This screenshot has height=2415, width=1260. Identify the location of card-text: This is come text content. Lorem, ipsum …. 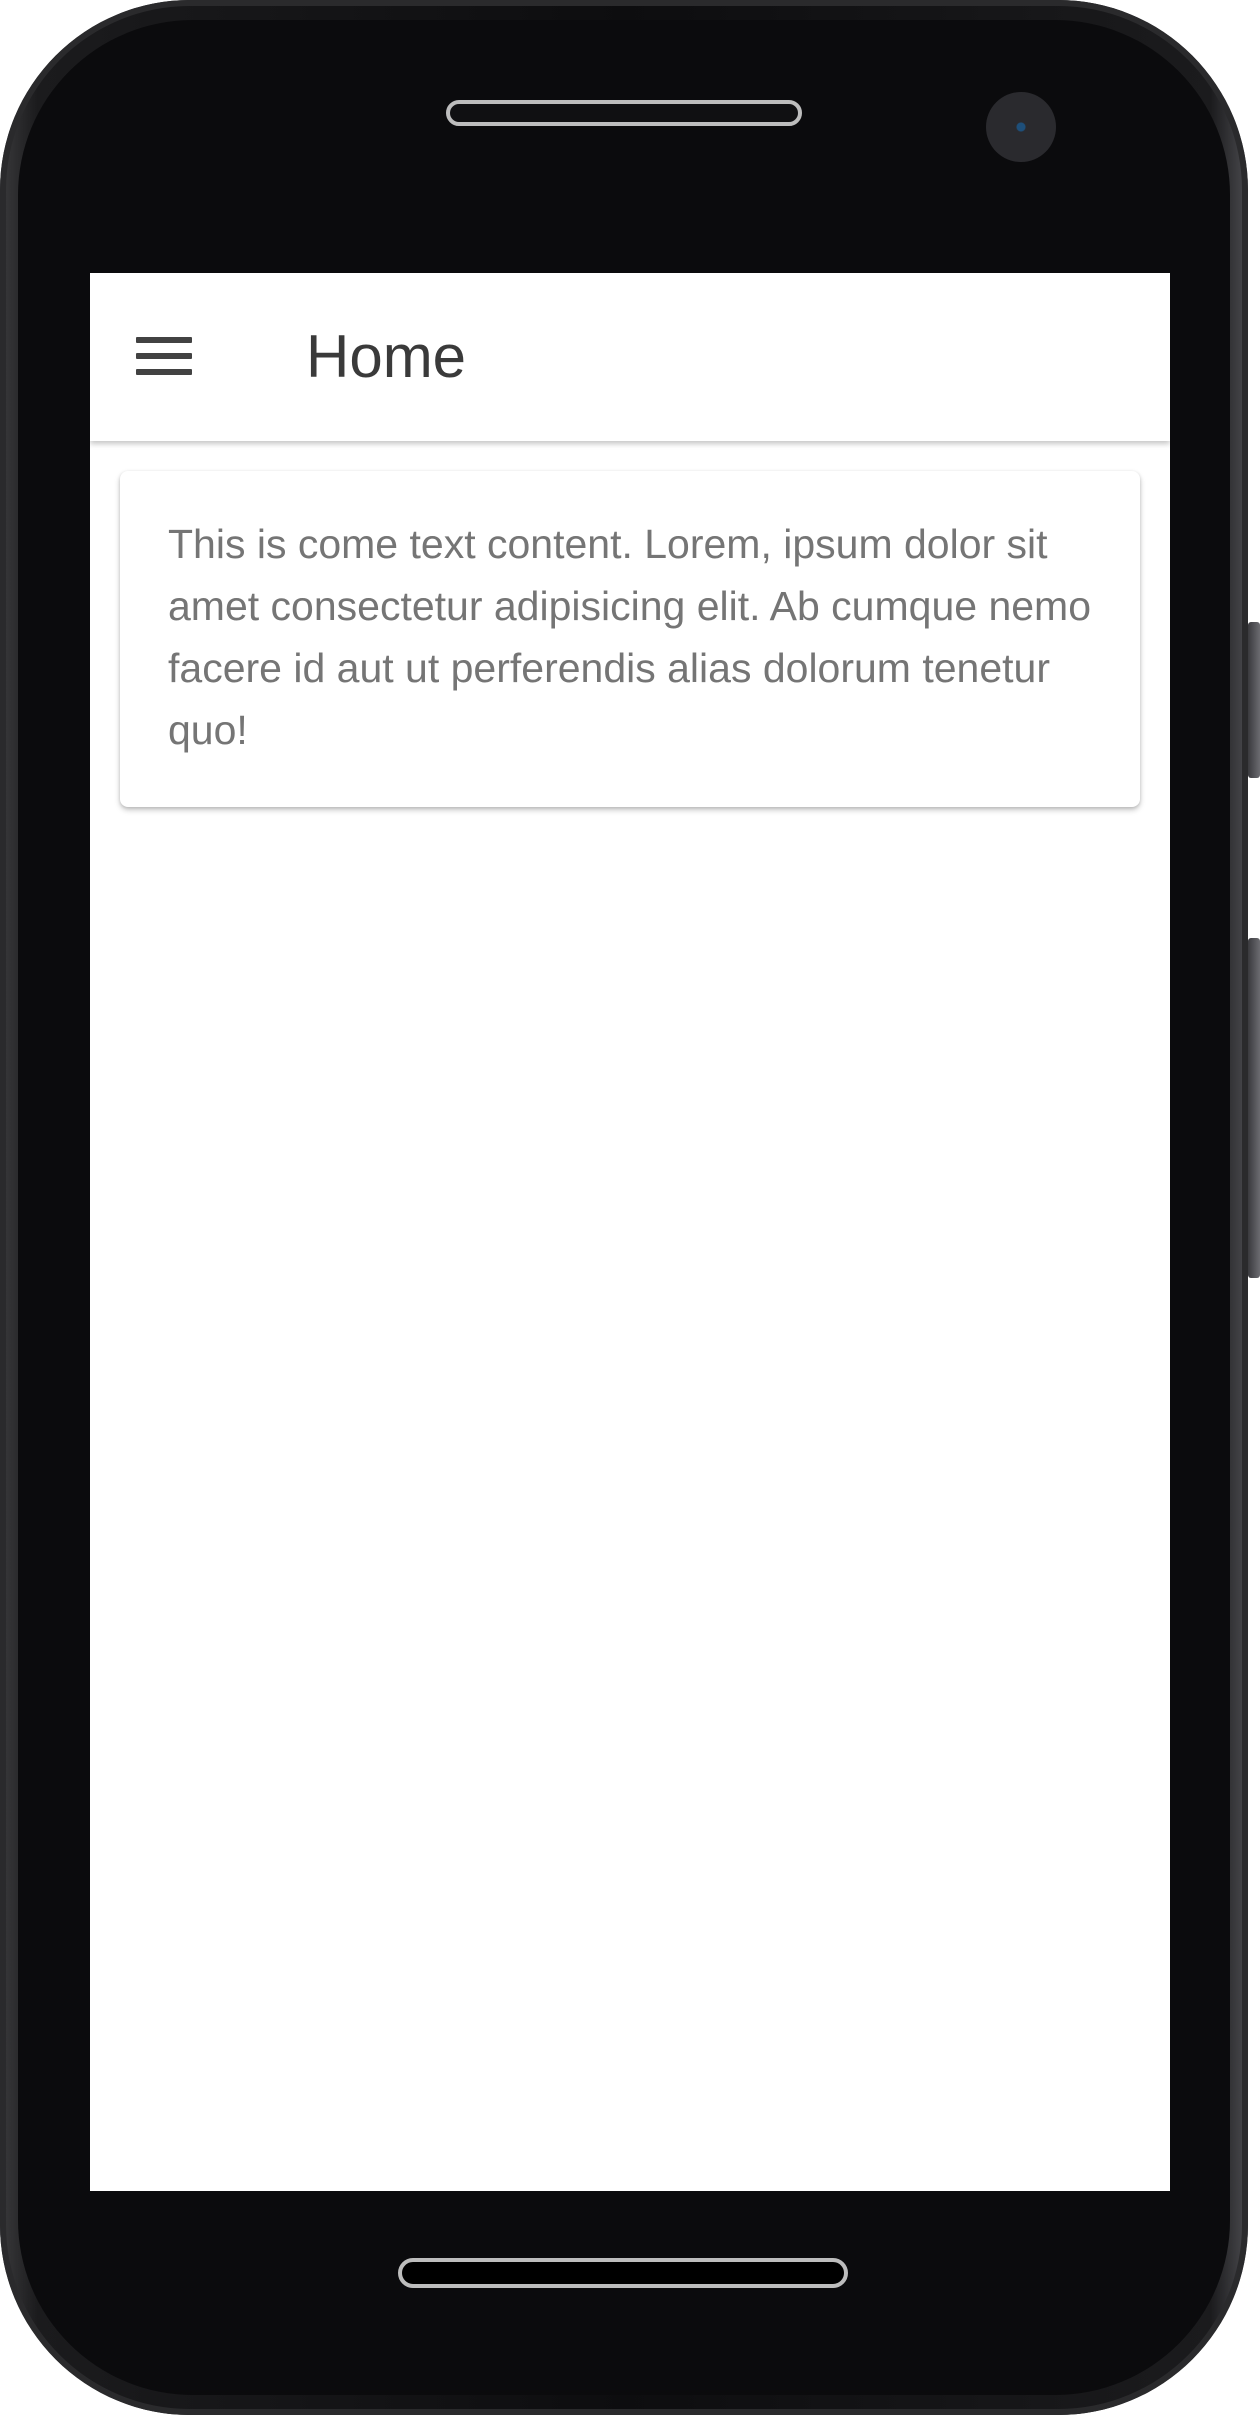
(630, 637).